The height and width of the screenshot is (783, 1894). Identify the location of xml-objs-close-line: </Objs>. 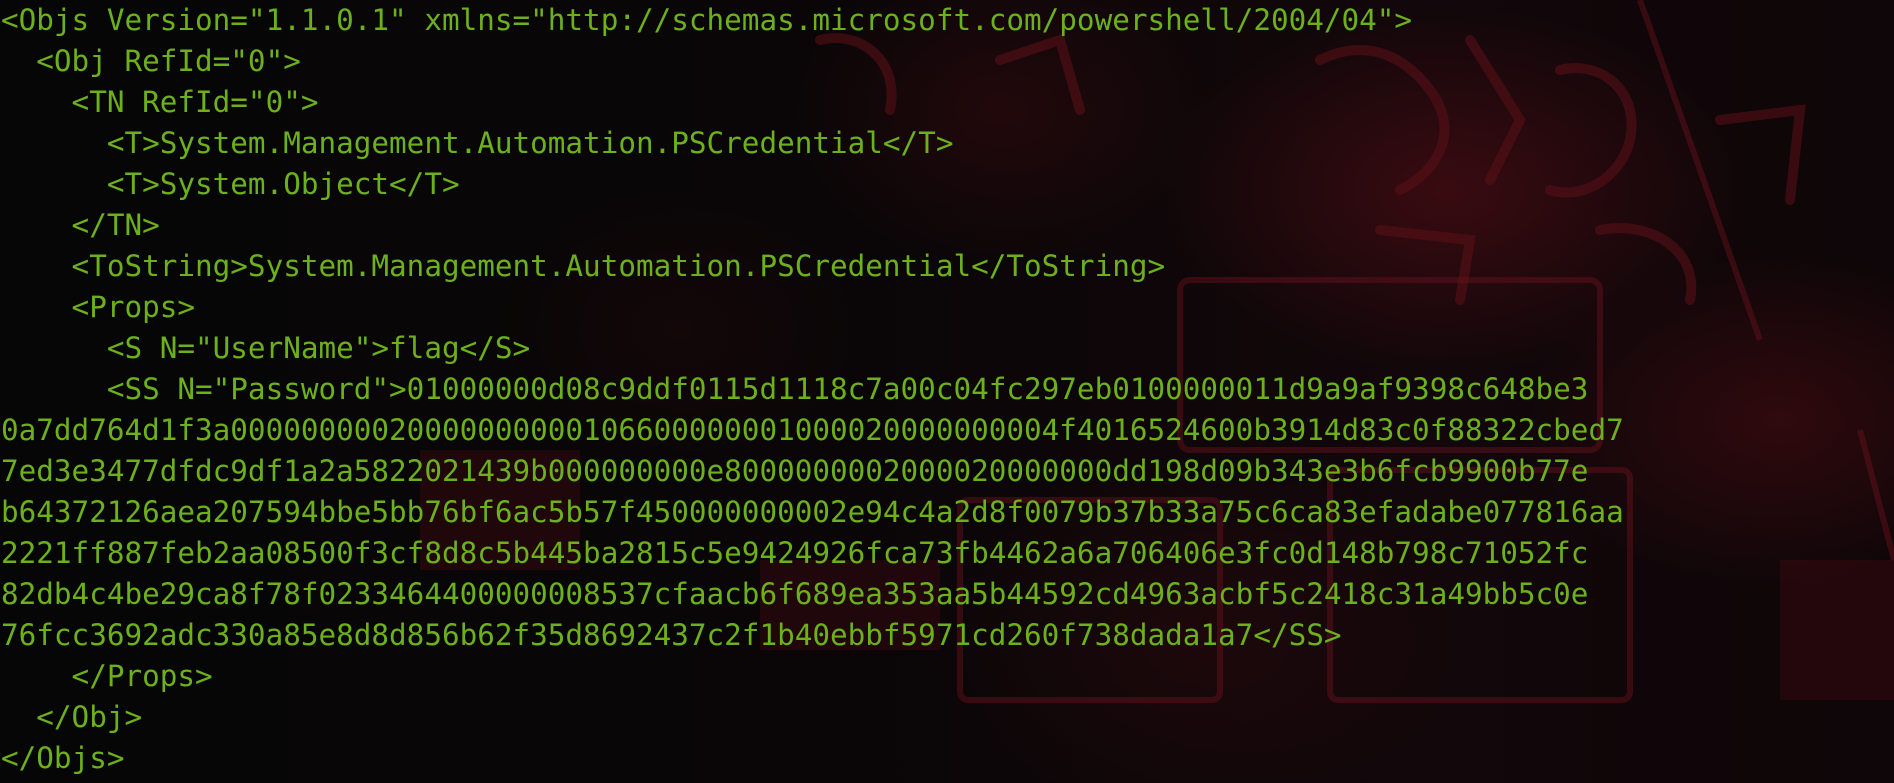
(63, 758).